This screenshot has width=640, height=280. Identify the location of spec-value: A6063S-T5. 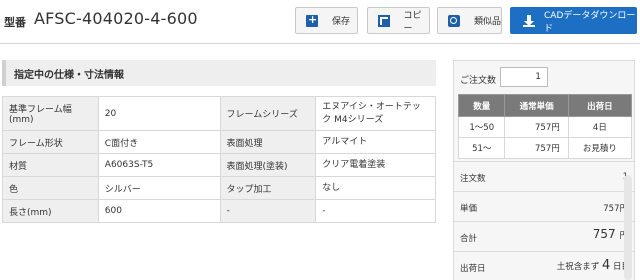
(159, 165).